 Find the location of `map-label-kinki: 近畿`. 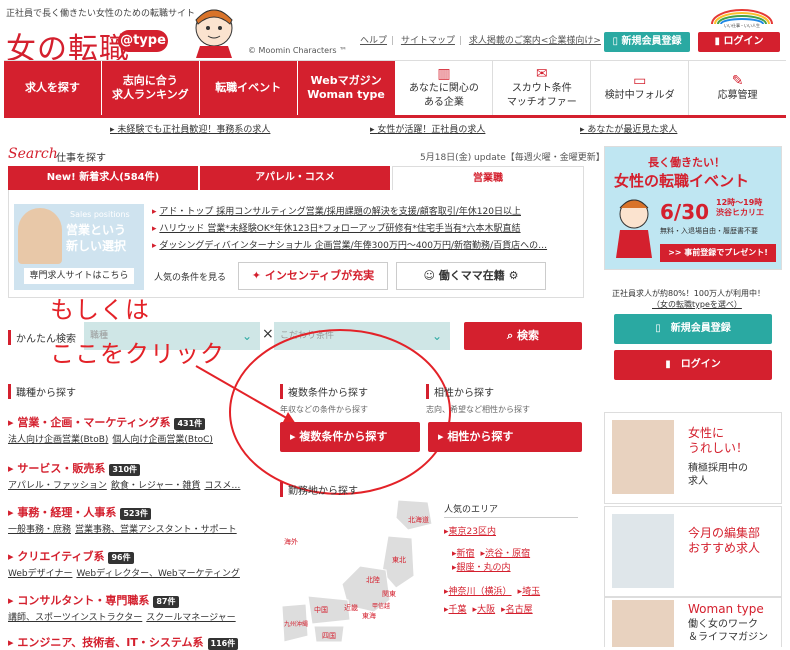

map-label-kinki: 近畿 is located at coordinates (351, 607).